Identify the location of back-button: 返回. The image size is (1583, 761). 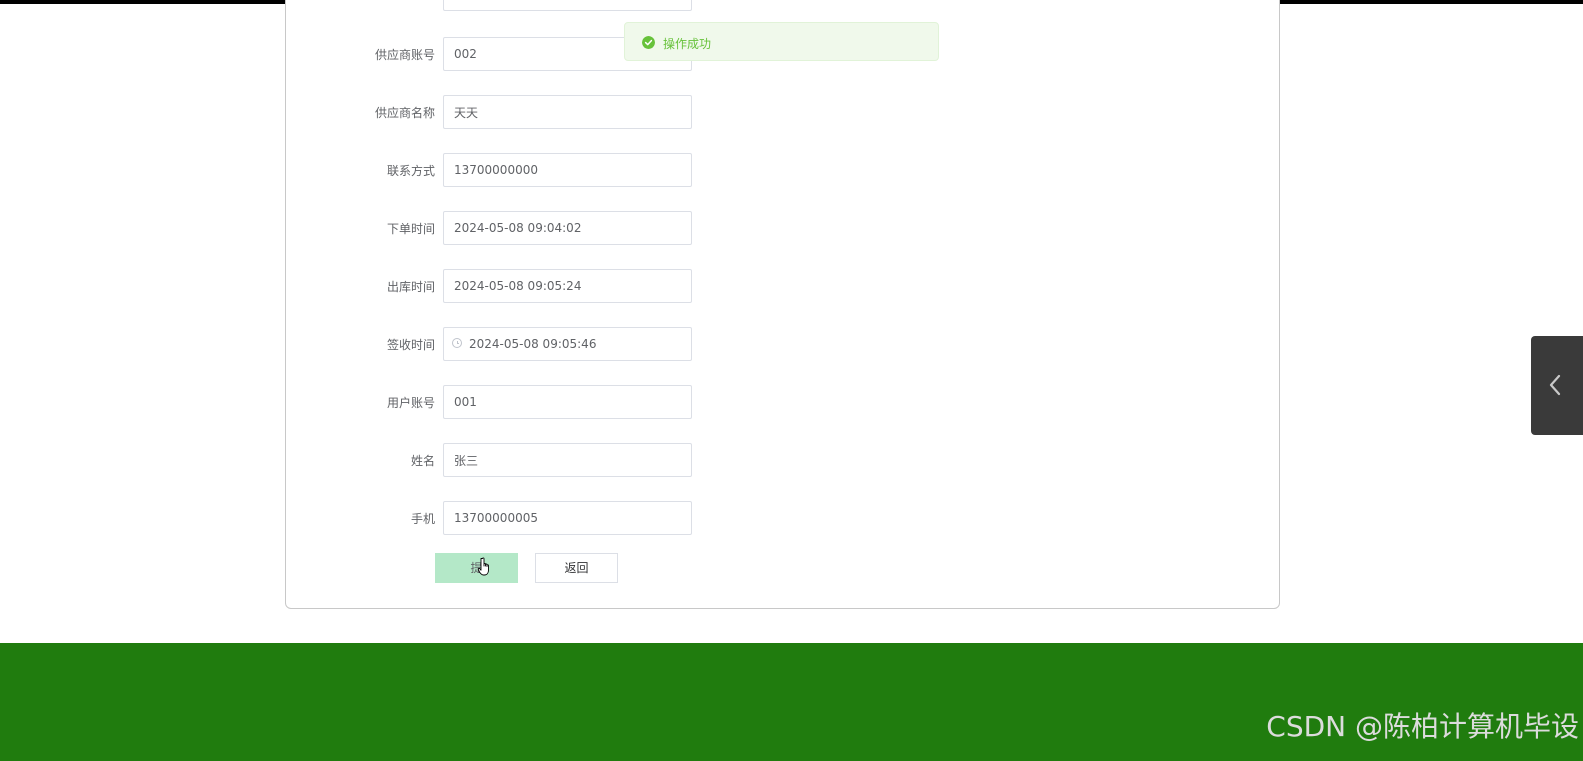
(576, 568).